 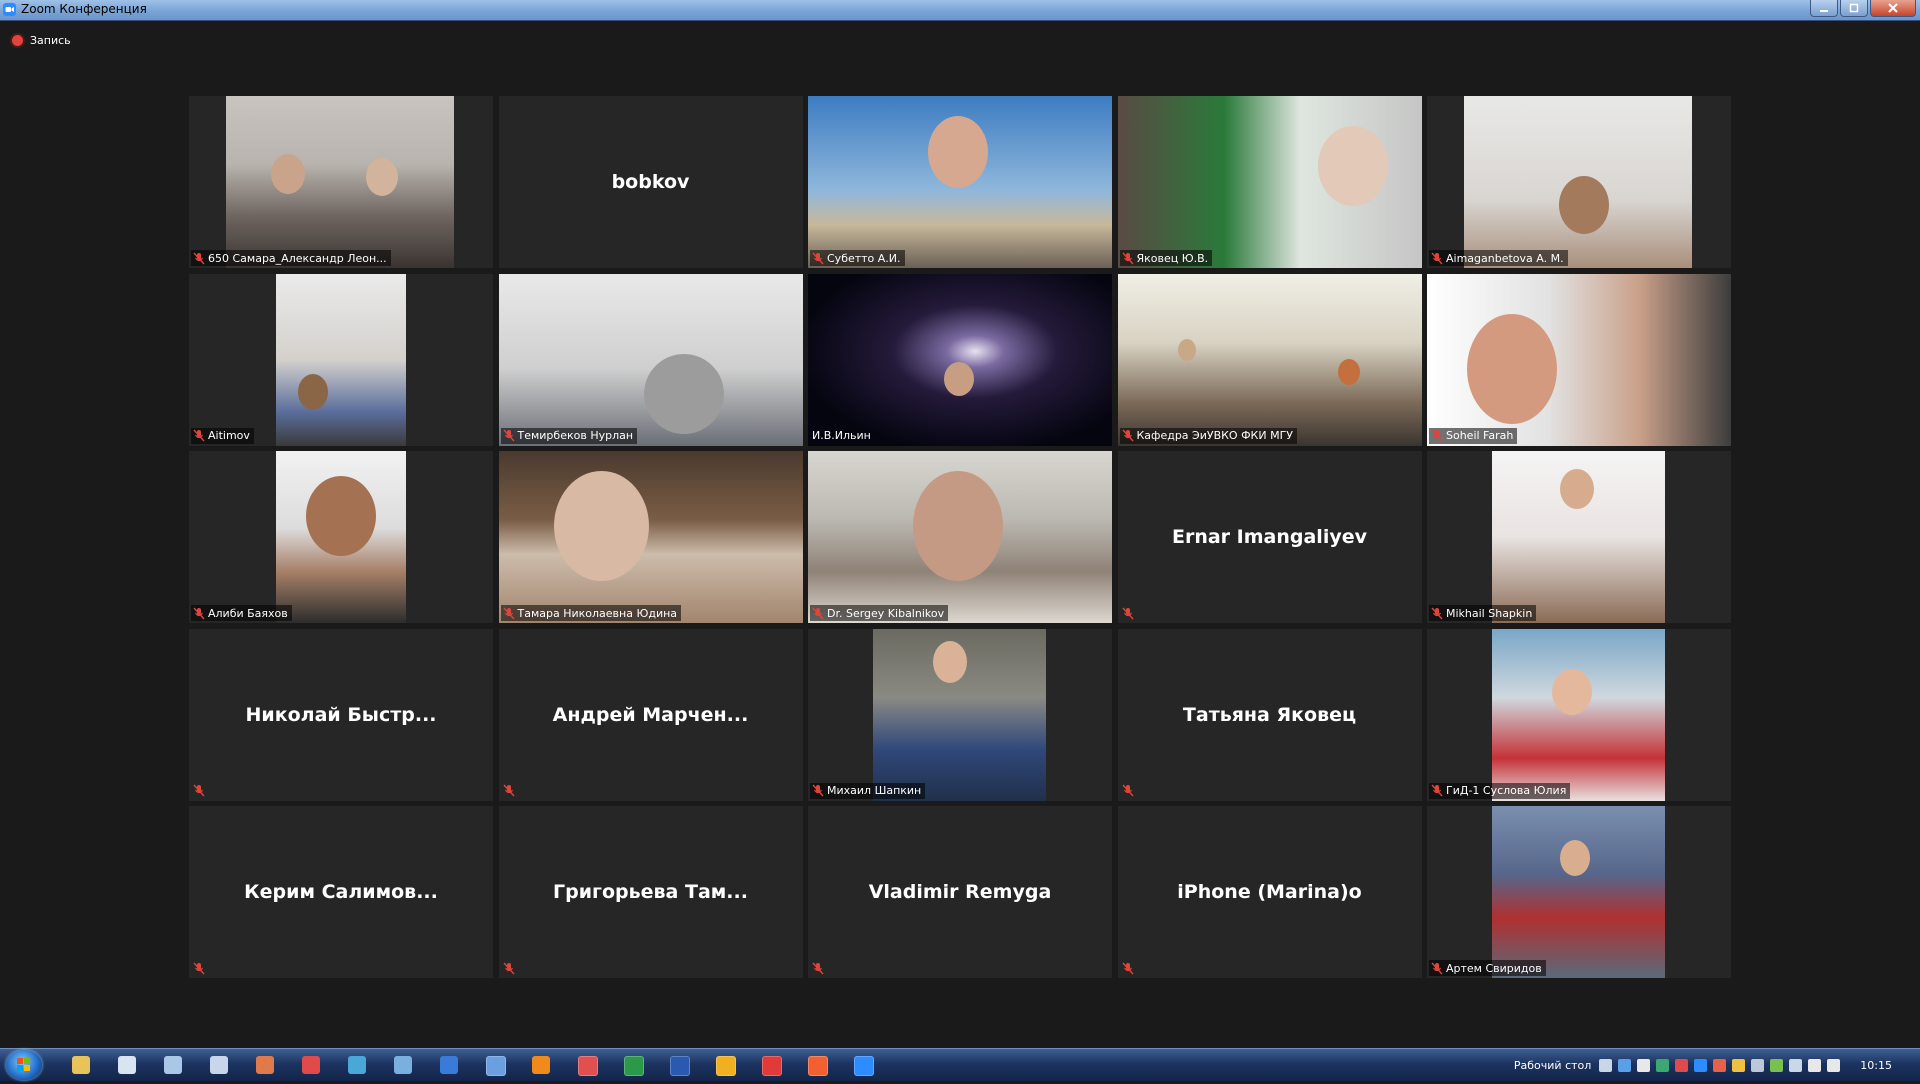 What do you see at coordinates (17, 40) in the screenshot?
I see `recording-icon` at bounding box center [17, 40].